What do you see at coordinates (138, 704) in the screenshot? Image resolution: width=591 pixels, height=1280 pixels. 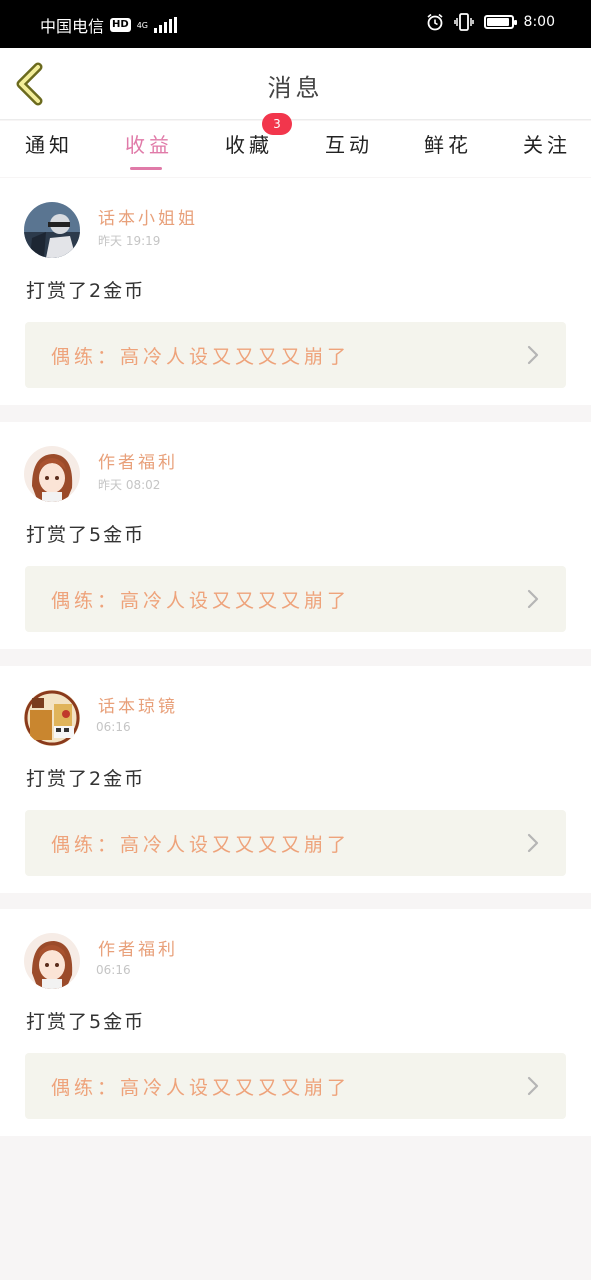 I see `username: 话本琼镜` at bounding box center [138, 704].